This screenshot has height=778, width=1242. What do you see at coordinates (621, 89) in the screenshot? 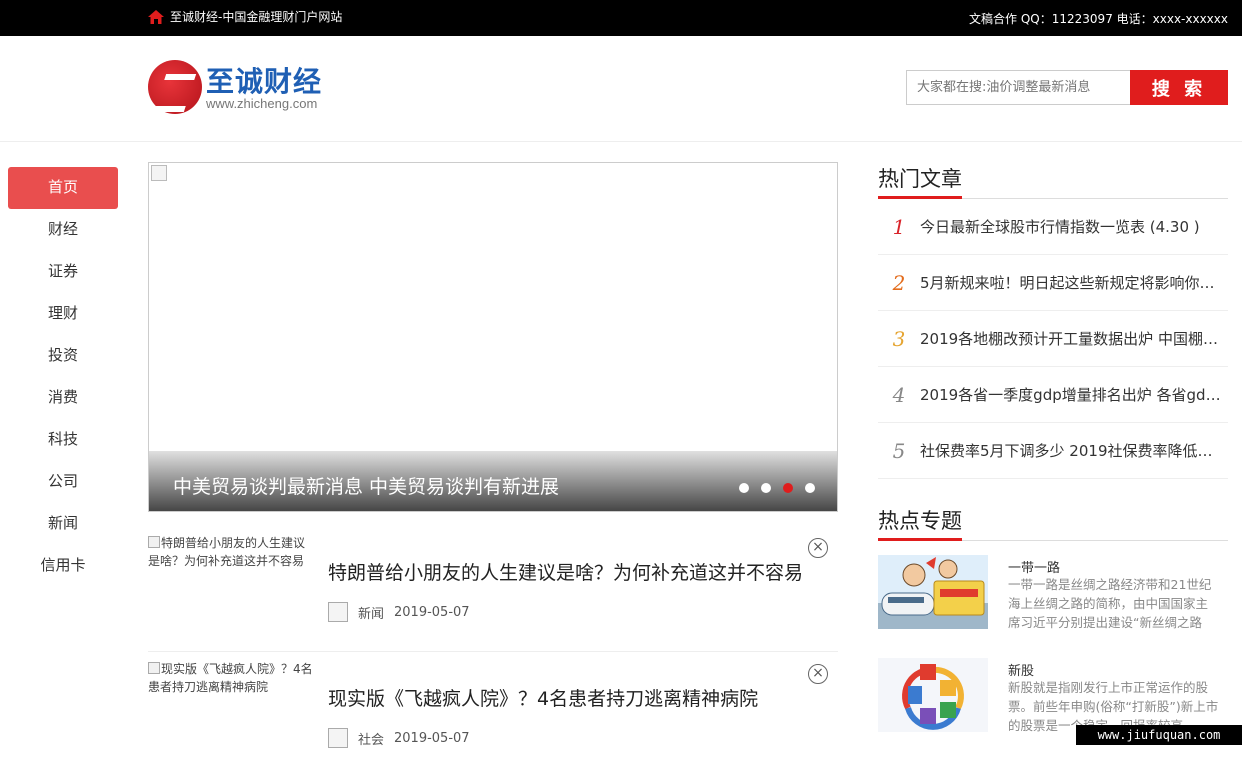
I see `header: 至诚财经 www.zhicheng.com 搜 索` at bounding box center [621, 89].